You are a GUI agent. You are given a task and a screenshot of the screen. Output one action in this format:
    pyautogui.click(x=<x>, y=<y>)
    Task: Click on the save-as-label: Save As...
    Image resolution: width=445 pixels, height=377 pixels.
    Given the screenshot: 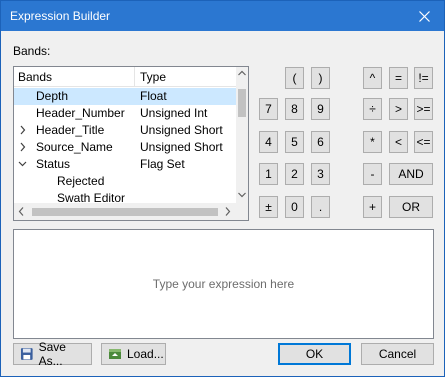 What is the action you would take?
    pyautogui.click(x=52, y=354)
    